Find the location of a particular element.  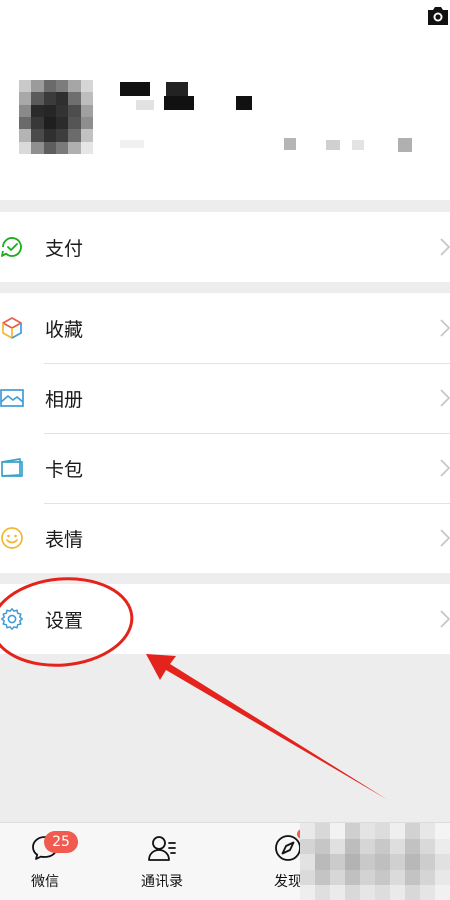

tab-chats: 25 微信 is located at coordinates (45, 861).